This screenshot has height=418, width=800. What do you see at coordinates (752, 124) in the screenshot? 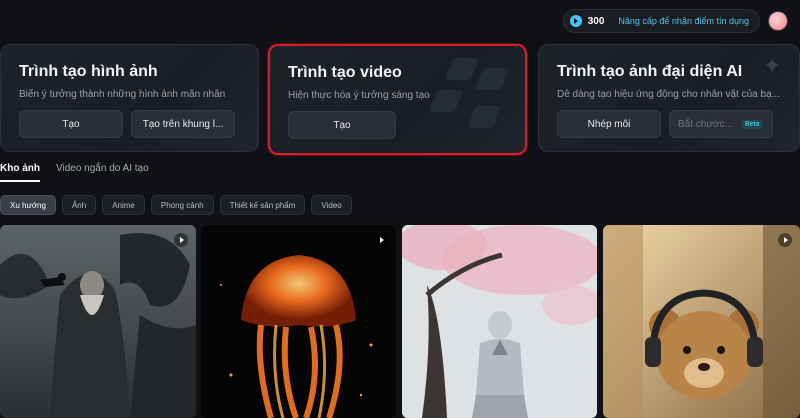
I see `beta-badge: Beta` at bounding box center [752, 124].